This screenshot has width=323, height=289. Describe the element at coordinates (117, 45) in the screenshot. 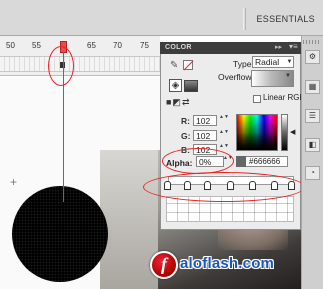

I see `tick-label: 70` at that location.